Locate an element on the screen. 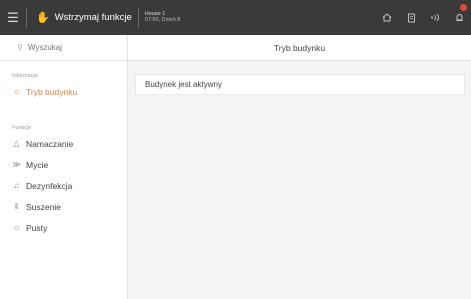 The image size is (471, 299). pause-functions-button: ✋ Wstrzymaj funkcje is located at coordinates (82, 17).